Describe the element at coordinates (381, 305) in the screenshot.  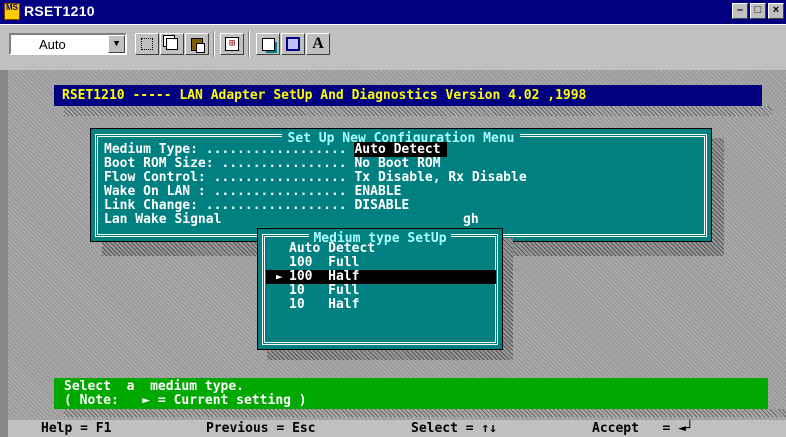
I see `option-10-half: 10 Half` at that location.